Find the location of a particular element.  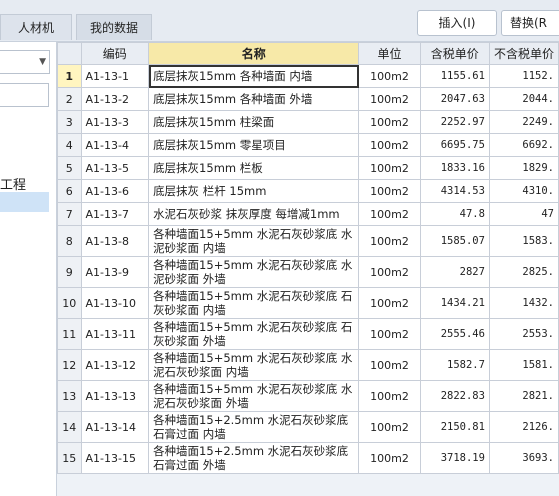

header-name: 名称 is located at coordinates (254, 53).